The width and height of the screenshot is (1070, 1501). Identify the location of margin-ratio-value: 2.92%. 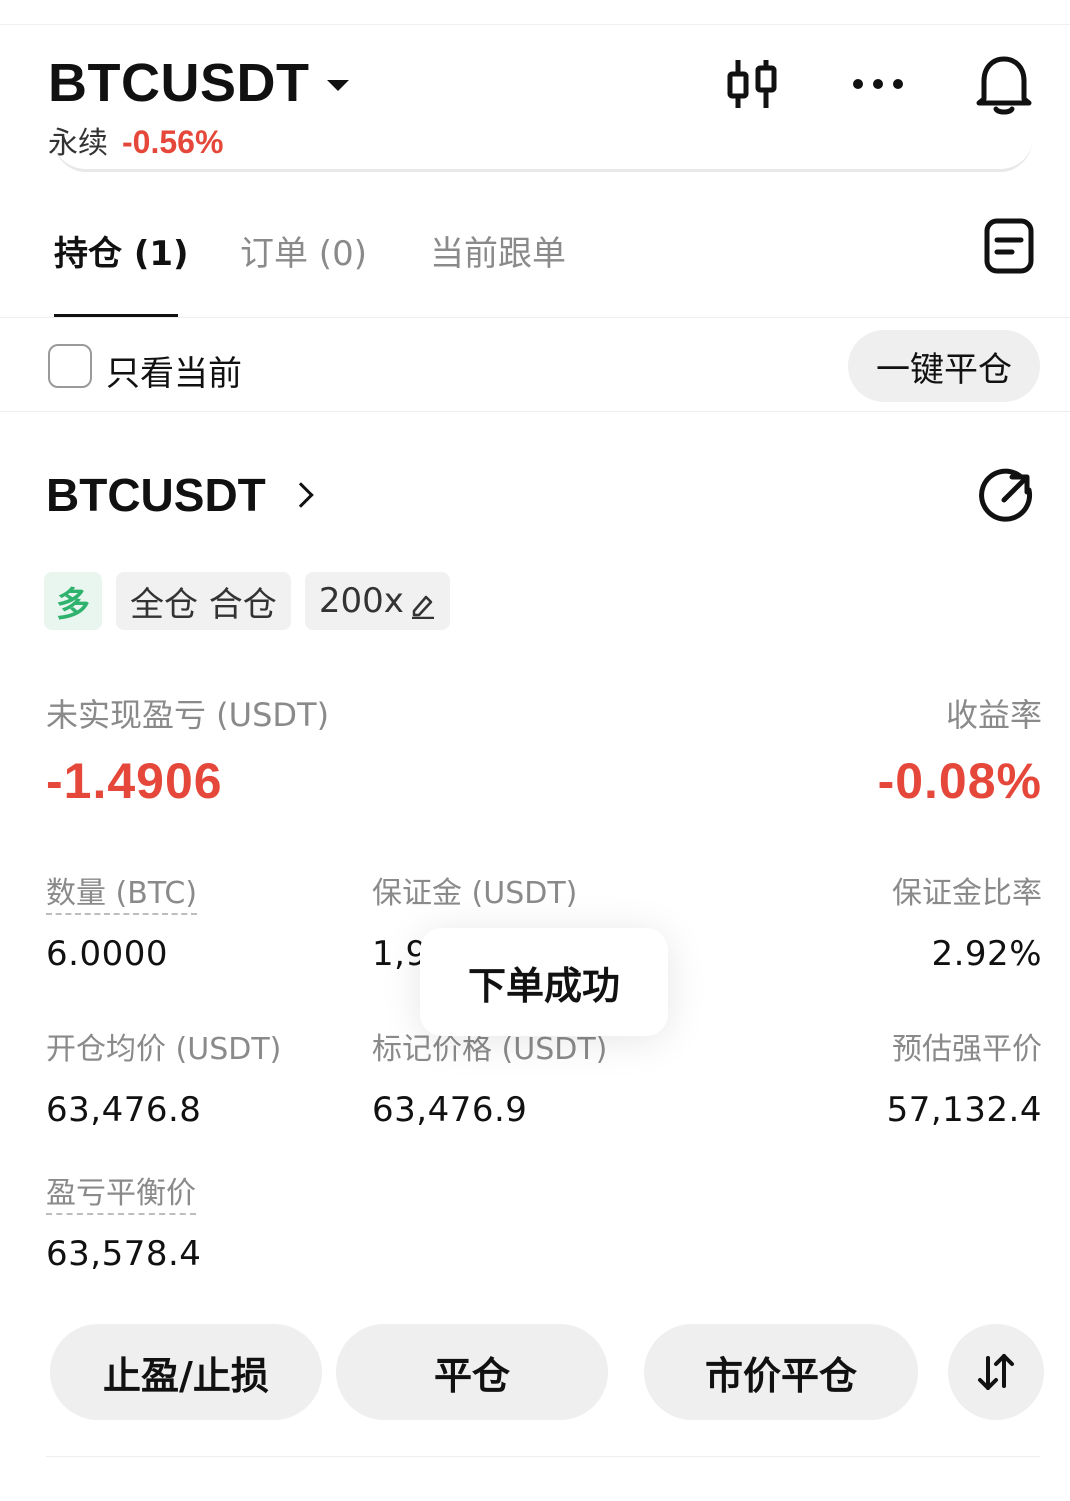
(986, 954).